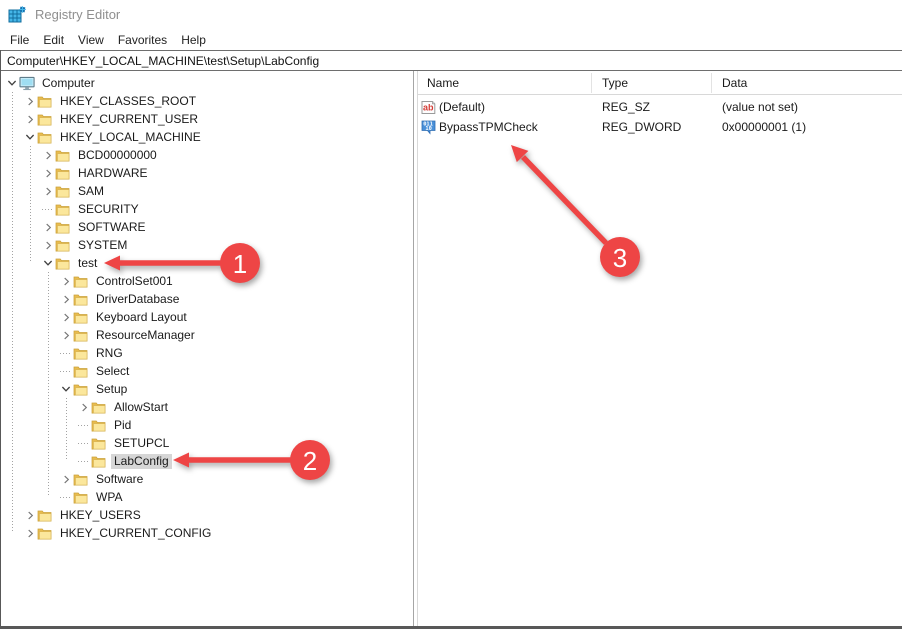  Describe the element at coordinates (451, 39) in the screenshot. I see `menu-bar: File Edit View Favorites Help` at that location.